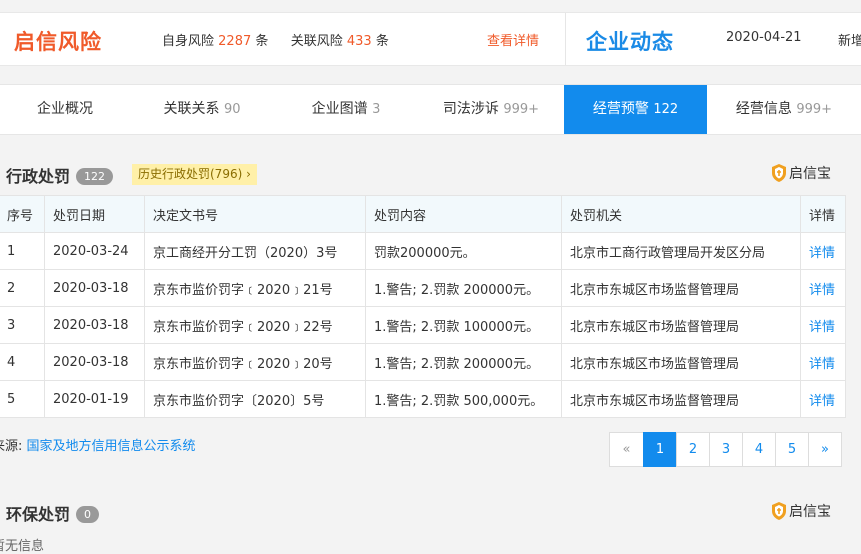  What do you see at coordinates (463, 214) in the screenshot?
I see `col-header-content: 处罚内容` at bounding box center [463, 214].